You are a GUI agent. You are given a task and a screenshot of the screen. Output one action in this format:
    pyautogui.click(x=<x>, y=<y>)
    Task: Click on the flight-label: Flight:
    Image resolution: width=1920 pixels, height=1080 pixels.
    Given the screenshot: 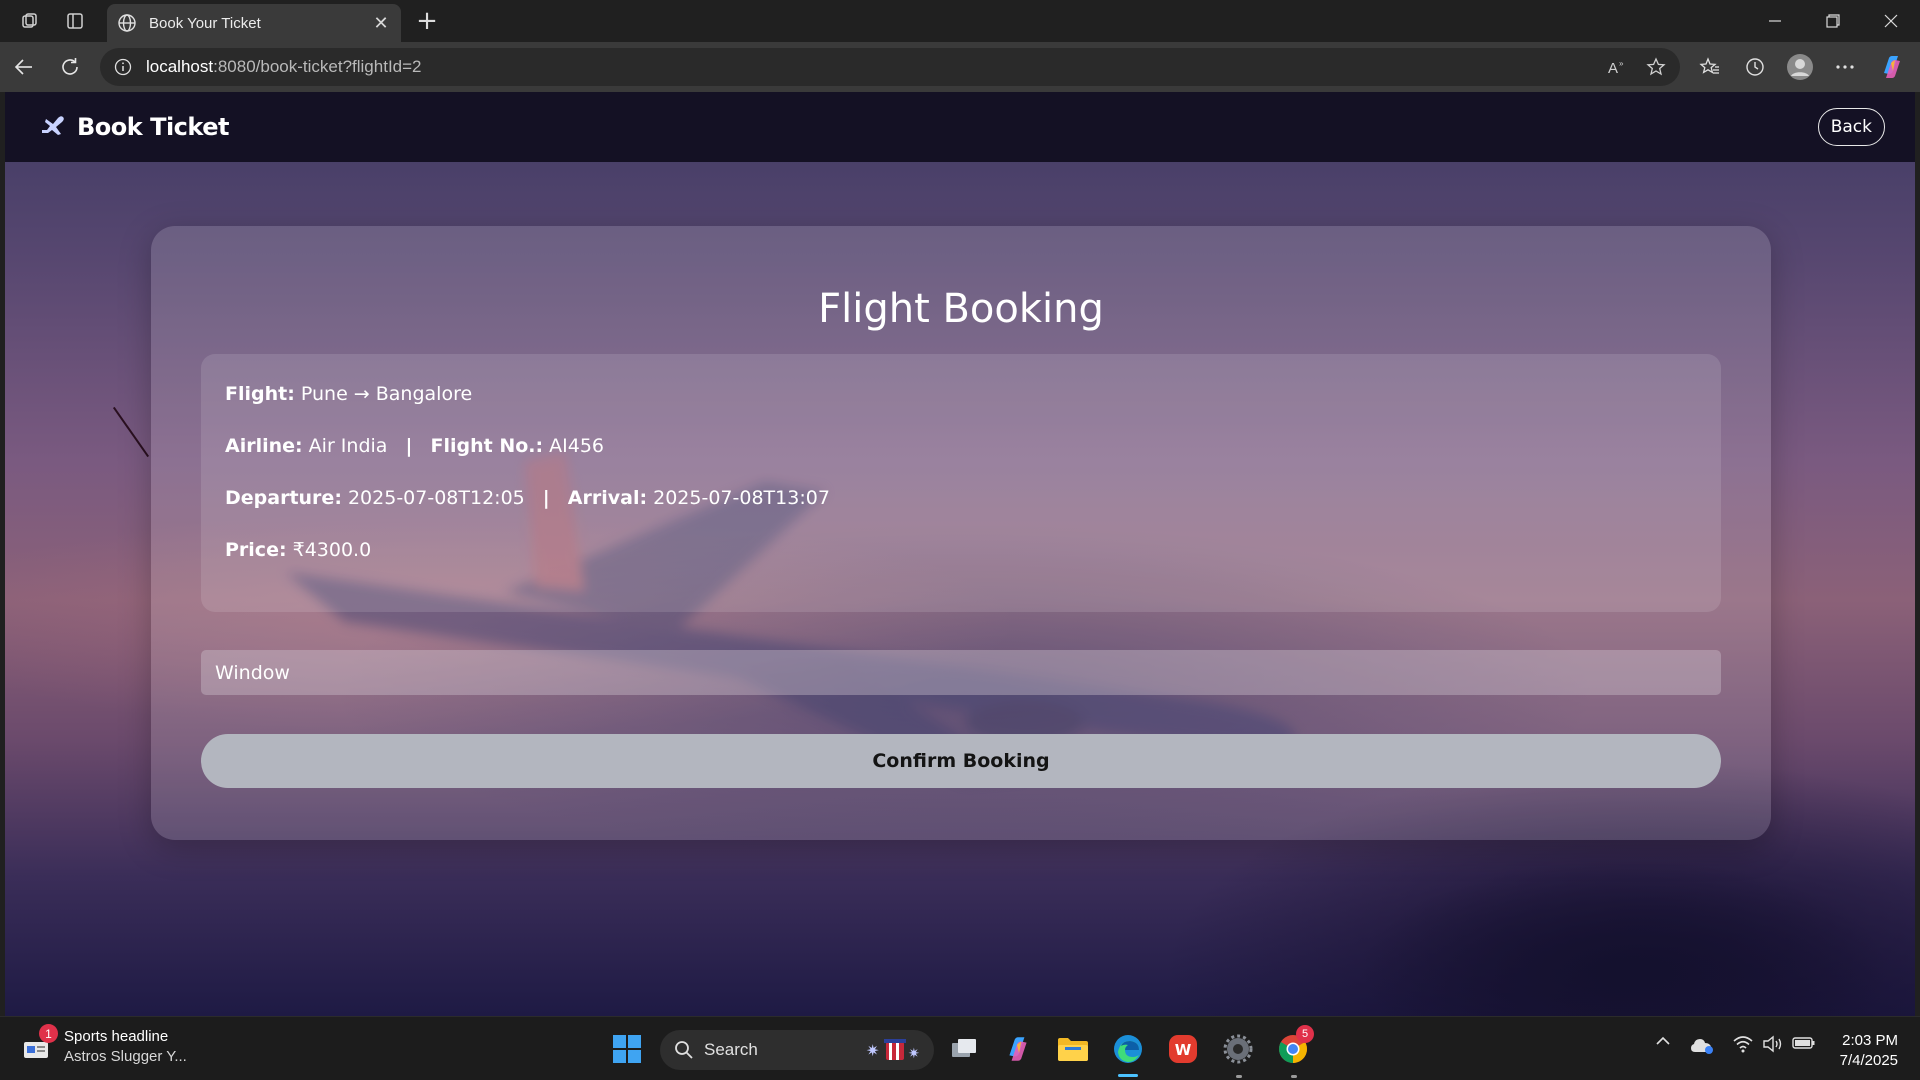 What is the action you would take?
    pyautogui.click(x=260, y=394)
    